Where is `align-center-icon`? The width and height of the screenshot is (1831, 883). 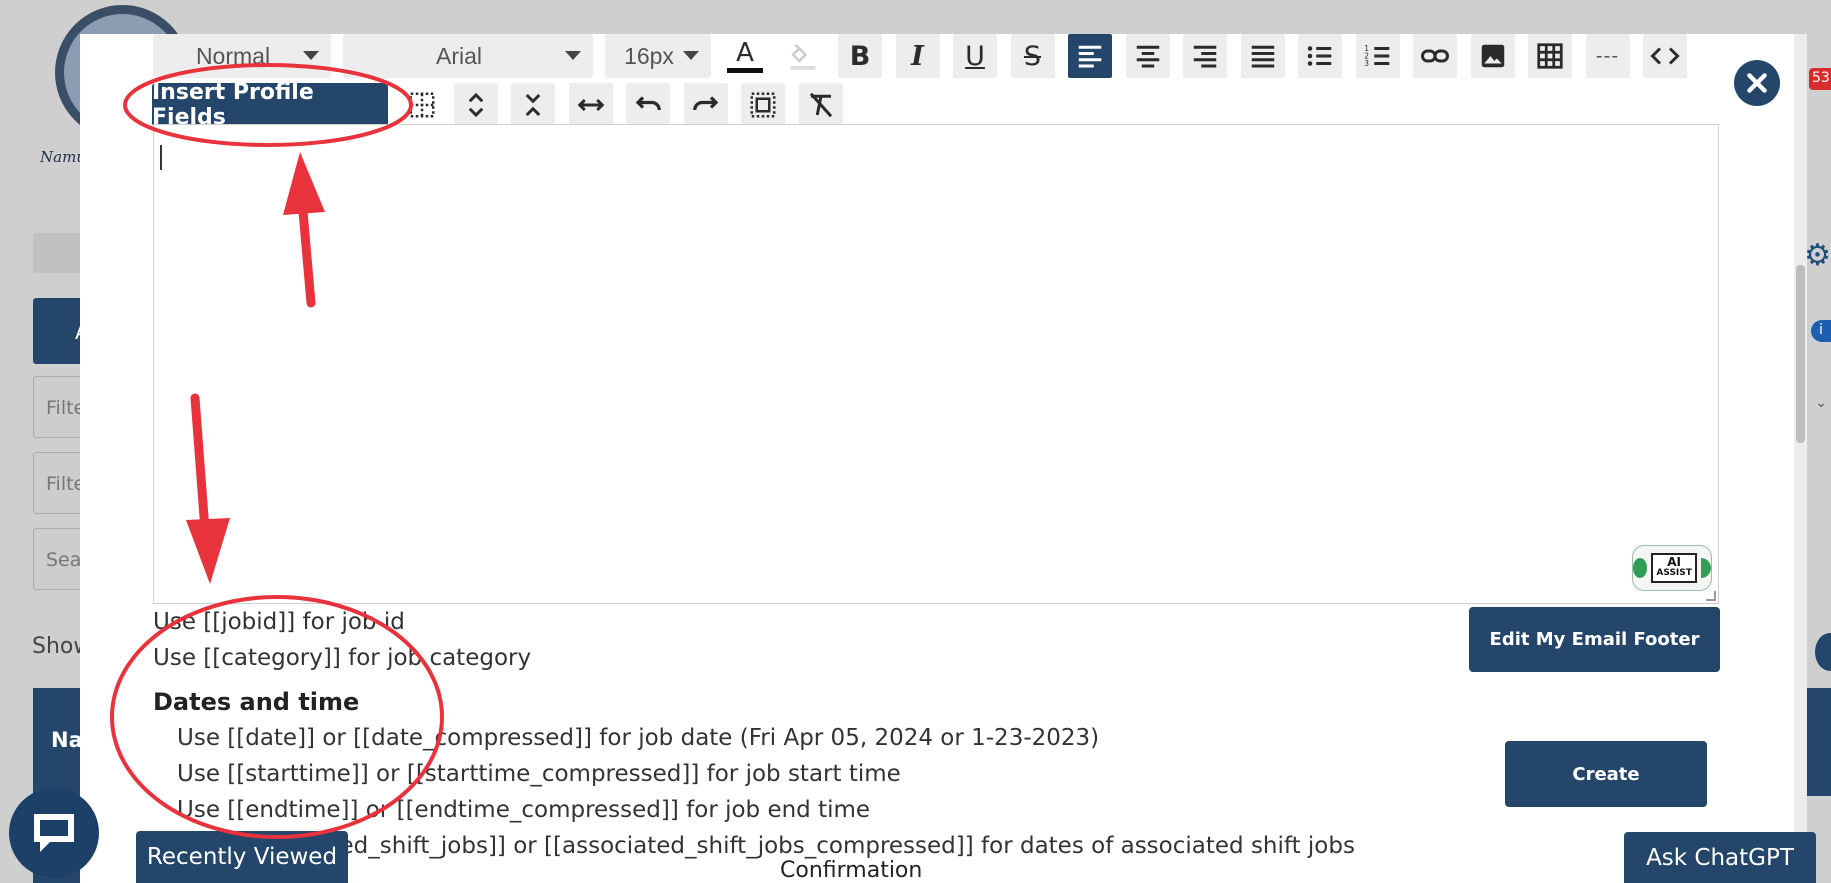 align-center-icon is located at coordinates (1147, 56).